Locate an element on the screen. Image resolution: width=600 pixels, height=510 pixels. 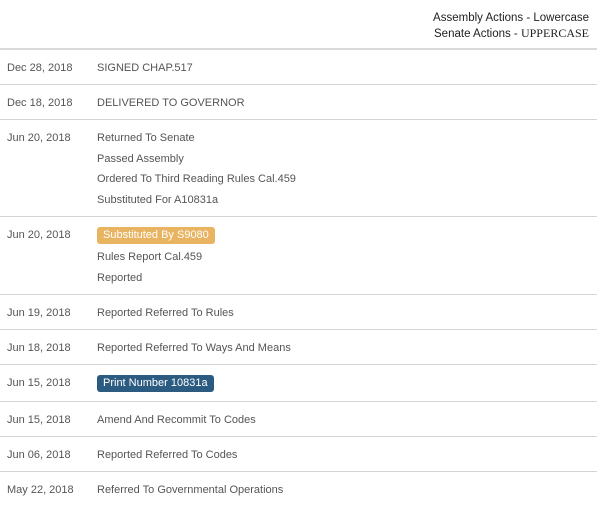
print-number-badge: Print Number 10831a is located at coordinates (155, 383).